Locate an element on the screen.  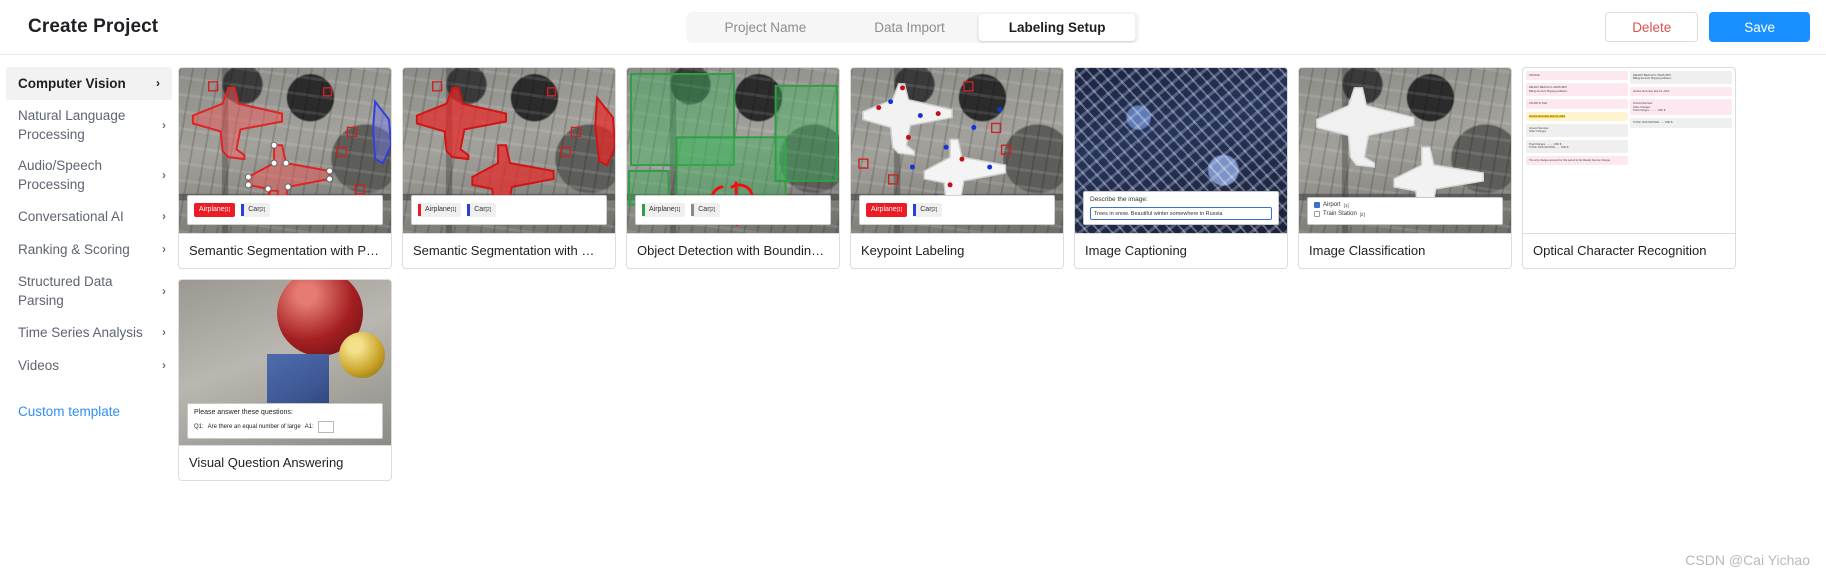
sidebar-item-audio-speech-processing: Audio/Speech Processing › is located at coordinates (89, 175).